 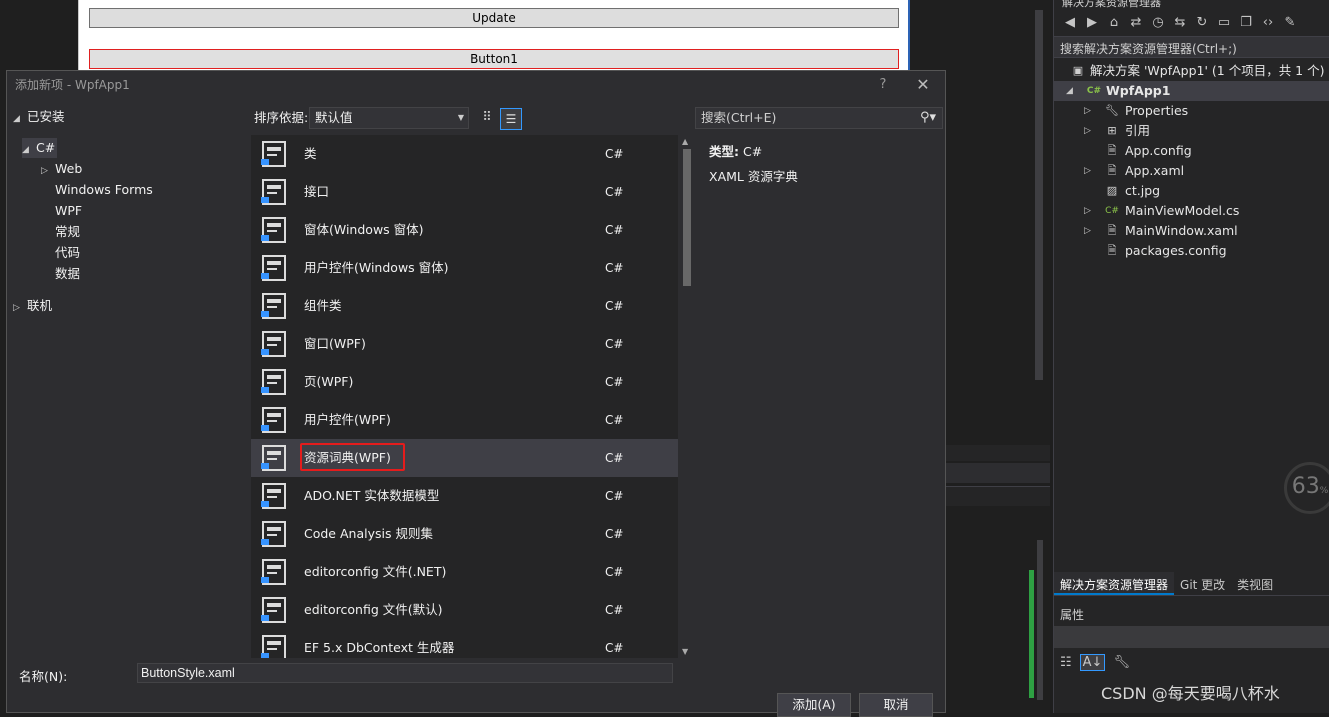 What do you see at coordinates (464, 420) in the screenshot?
I see `template-row: 用户控件(WPF) C#` at bounding box center [464, 420].